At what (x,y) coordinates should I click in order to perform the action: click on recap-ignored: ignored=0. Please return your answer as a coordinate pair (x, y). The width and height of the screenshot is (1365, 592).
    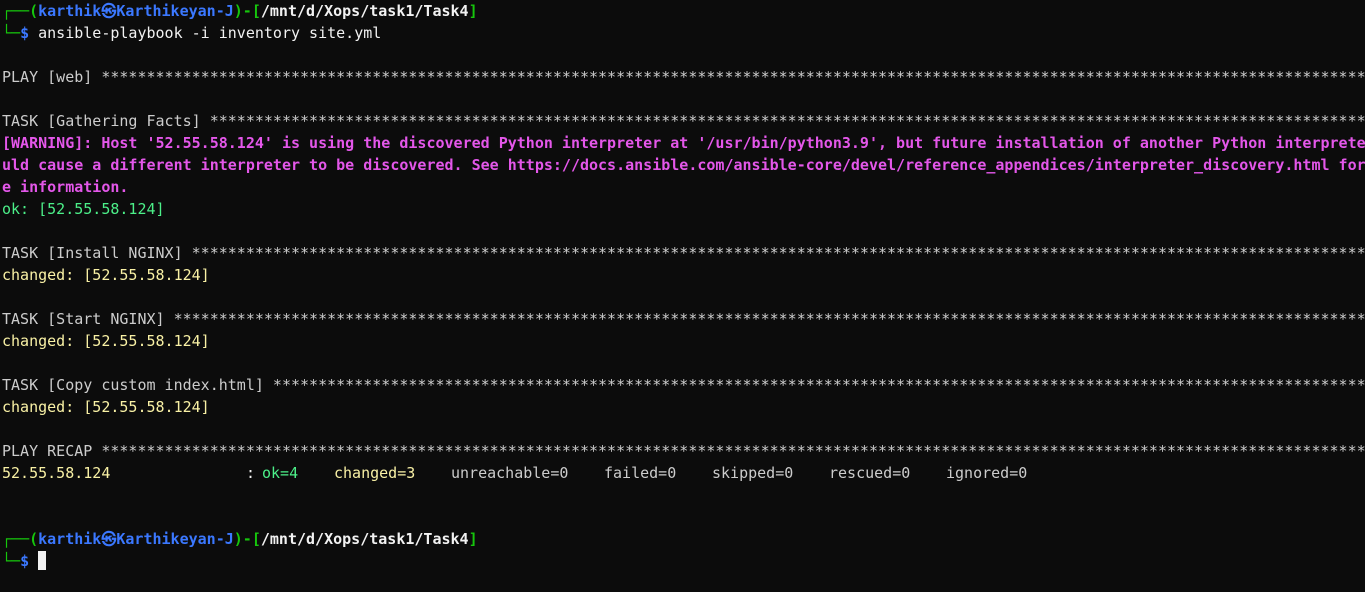
    Looking at the image, I should click on (987, 473).